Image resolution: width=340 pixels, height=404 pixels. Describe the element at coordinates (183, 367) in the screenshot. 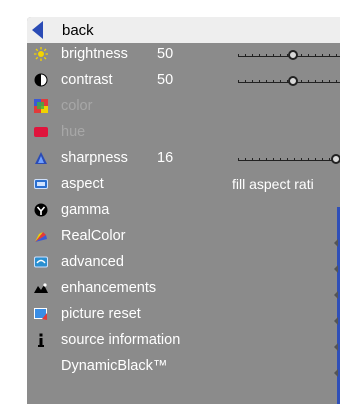

I see `menu-item-dynamicblack: DynamicBlack™` at that location.